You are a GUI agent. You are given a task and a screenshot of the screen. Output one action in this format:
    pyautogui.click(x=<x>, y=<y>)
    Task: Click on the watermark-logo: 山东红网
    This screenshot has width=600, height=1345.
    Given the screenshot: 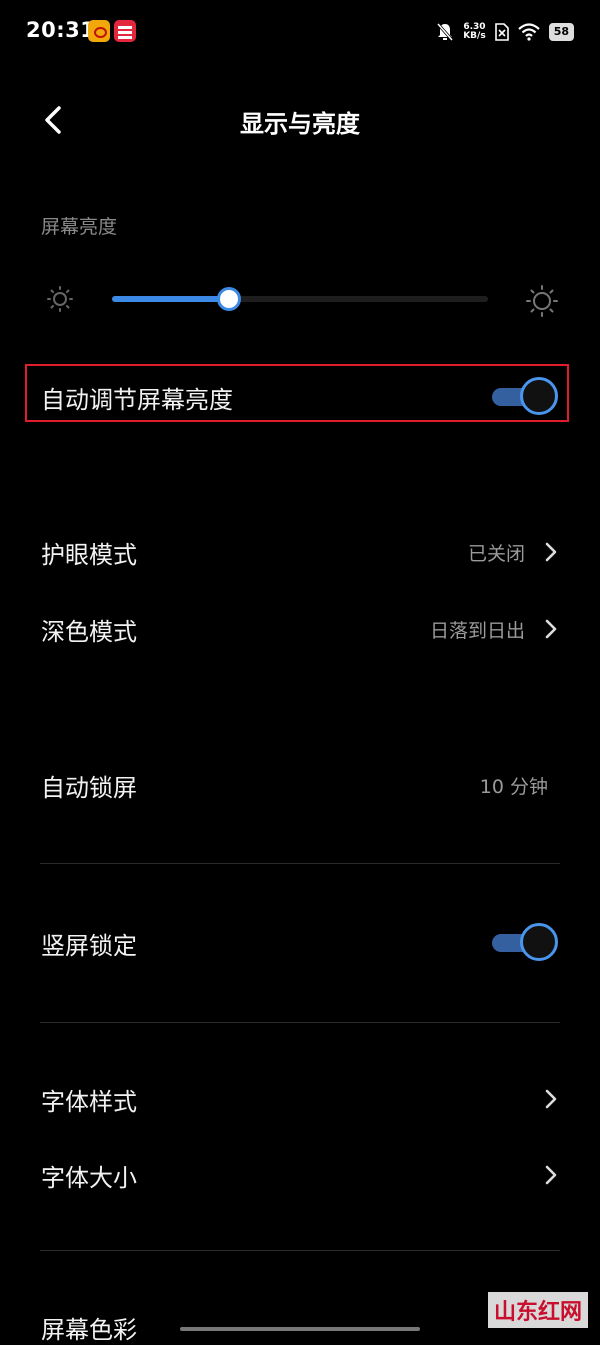 What is the action you would take?
    pyautogui.click(x=537, y=1310)
    